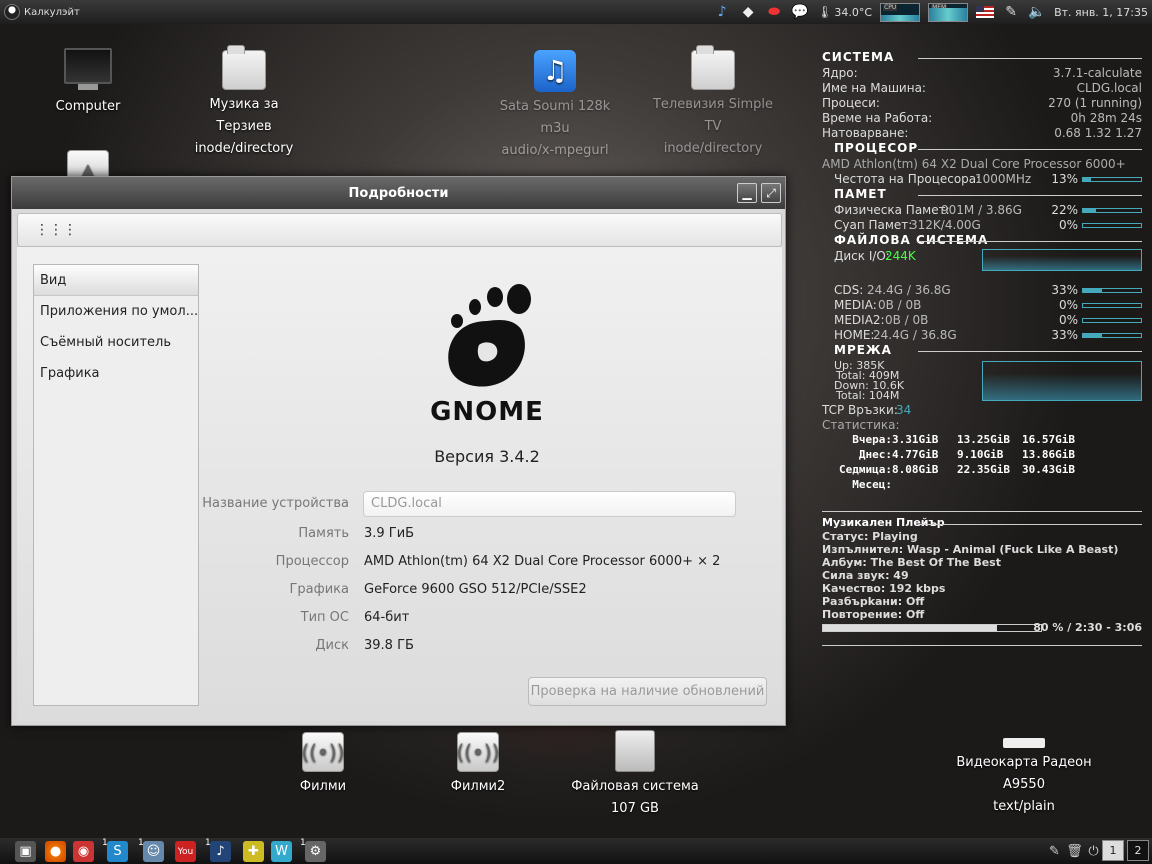 The width and height of the screenshot is (1152, 864). Describe the element at coordinates (873, 225) in the screenshot. I see `swap-label: Суап Памет:` at that location.